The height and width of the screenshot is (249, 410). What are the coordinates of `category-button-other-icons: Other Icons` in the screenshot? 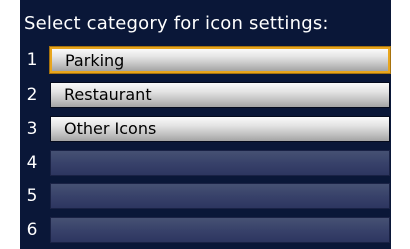 It's located at (220, 129).